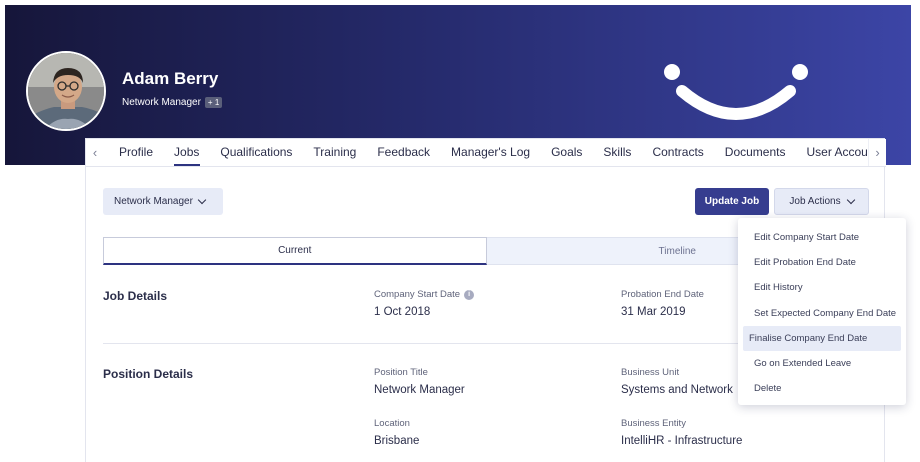 The width and height of the screenshot is (920, 462). Describe the element at coordinates (678, 152) in the screenshot. I see `tab-contracts: Contracts` at that location.